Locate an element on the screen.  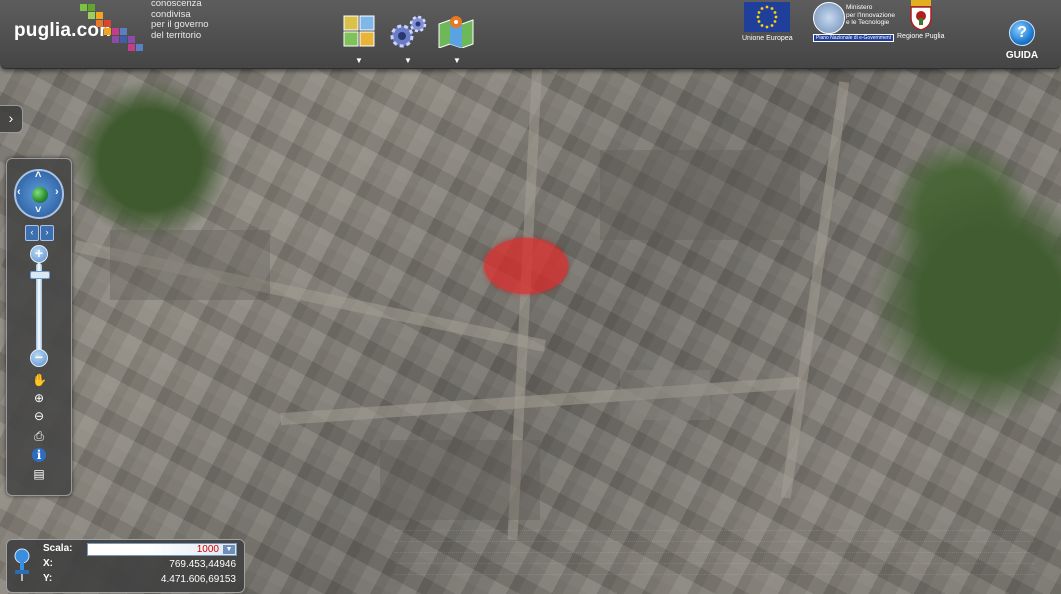
zoom-out-small-icon: ⊖ is located at coordinates (39, 416).